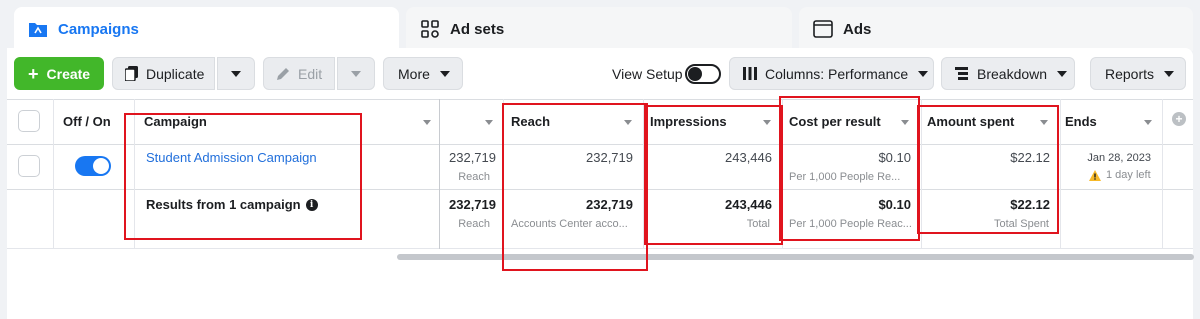 Image resolution: width=1200 pixels, height=319 pixels. What do you see at coordinates (310, 73) in the screenshot?
I see `edit-label: Edit` at bounding box center [310, 73].